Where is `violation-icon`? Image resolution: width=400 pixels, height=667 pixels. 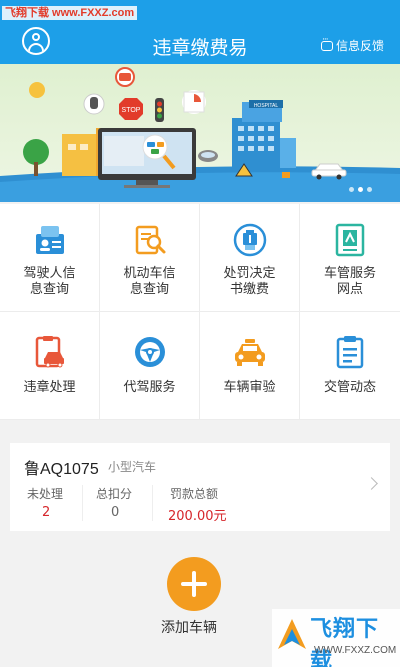 violation-icon is located at coordinates (49, 352).